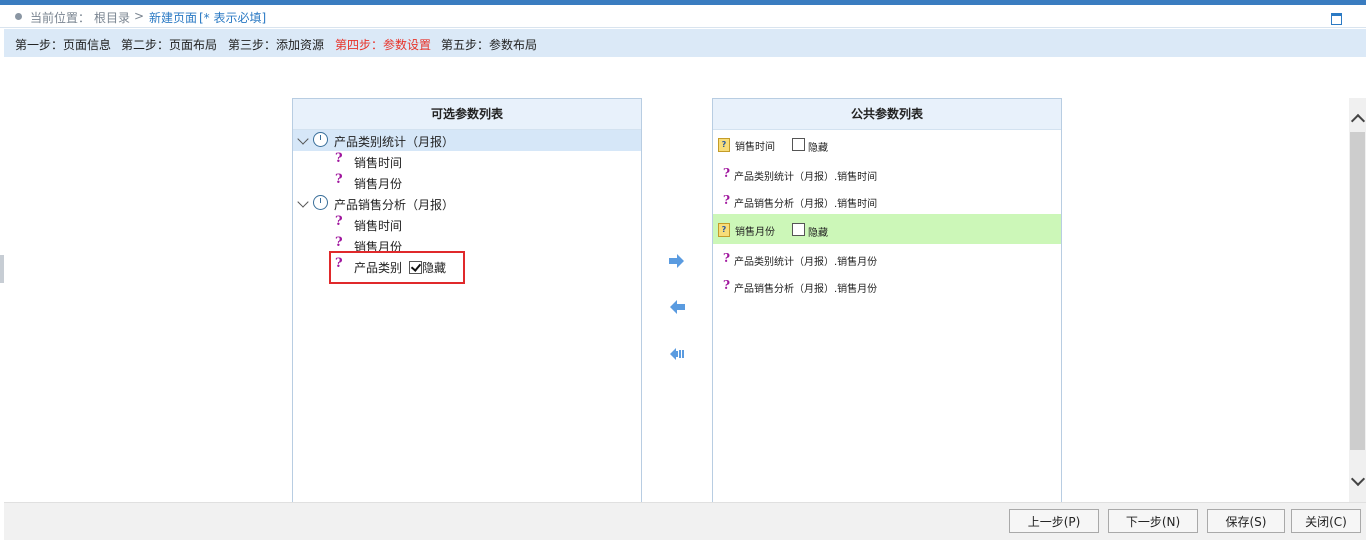 This screenshot has width=1366, height=540. I want to click on arrow-right-icon, so click(677, 261).